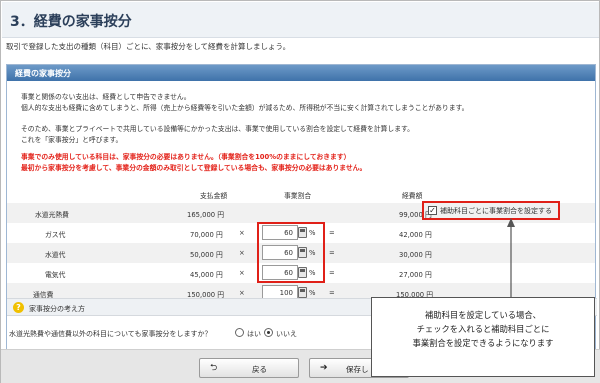  I want to click on callout-line: チェックを入れると補助科目ごとに, so click(483, 329).